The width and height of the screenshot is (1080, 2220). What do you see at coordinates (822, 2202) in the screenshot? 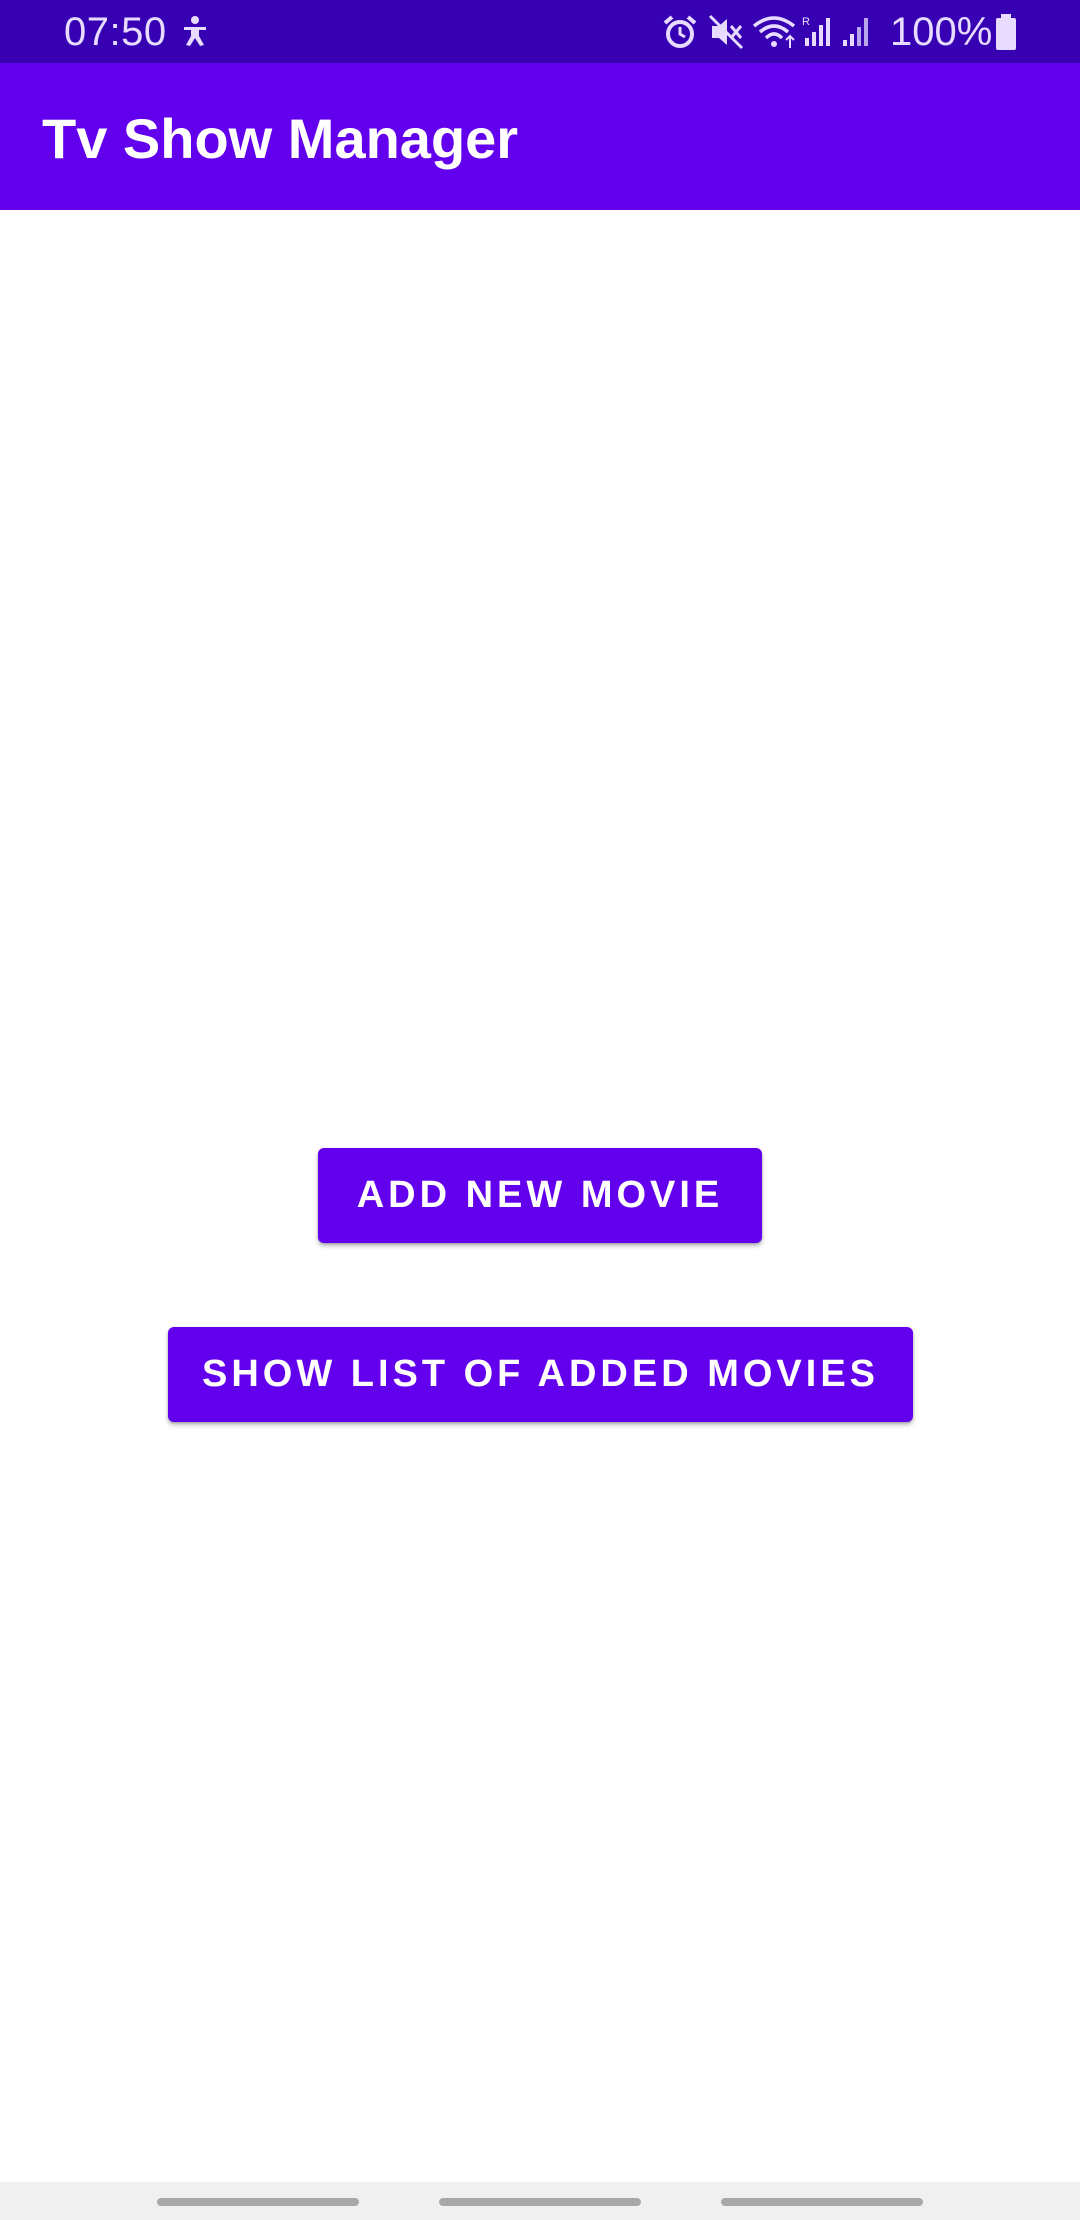
I see `nav-back-handle` at bounding box center [822, 2202].